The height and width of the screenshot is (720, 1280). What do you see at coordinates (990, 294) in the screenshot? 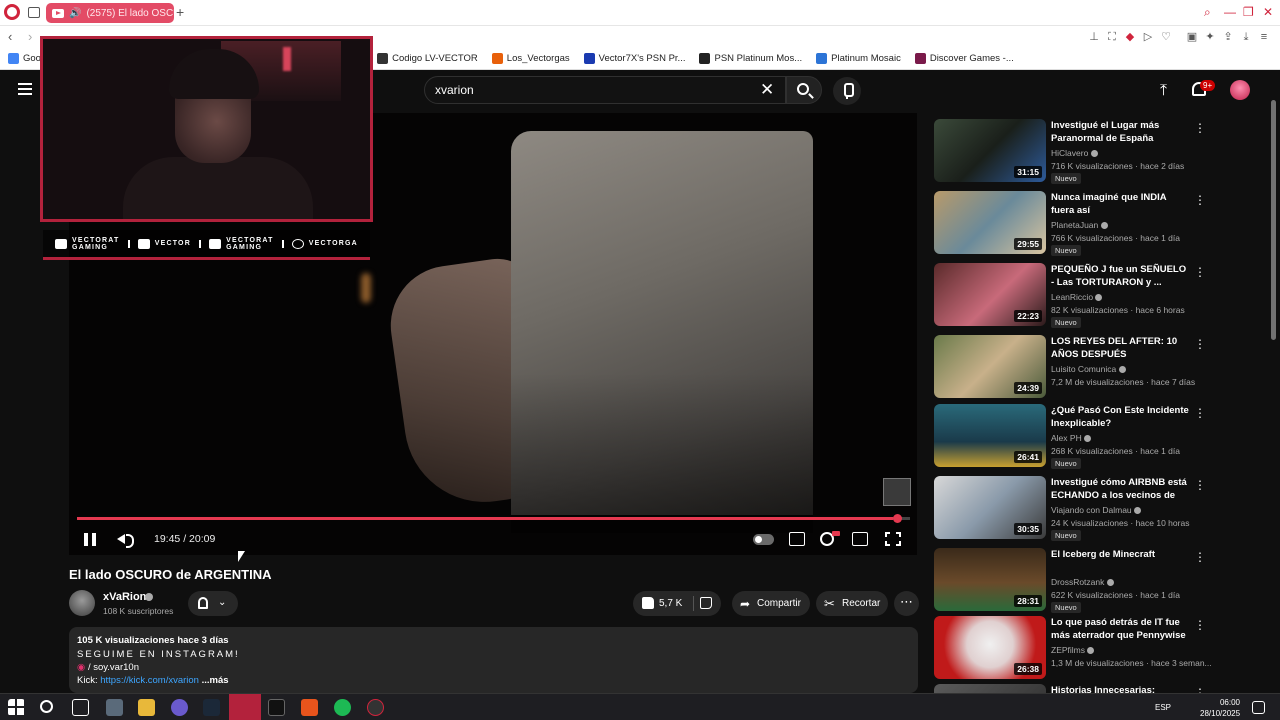
I see `video-thumbnail: 22:23` at bounding box center [990, 294].